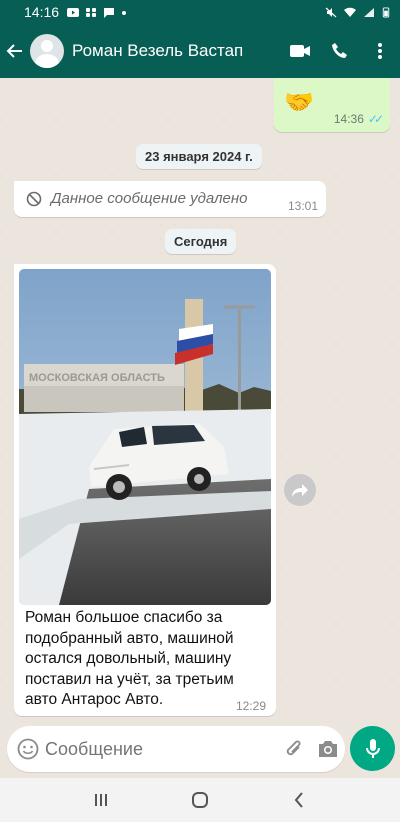 Image resolution: width=400 pixels, height=822 pixels. I want to click on system-nav-bar, so click(200, 800).